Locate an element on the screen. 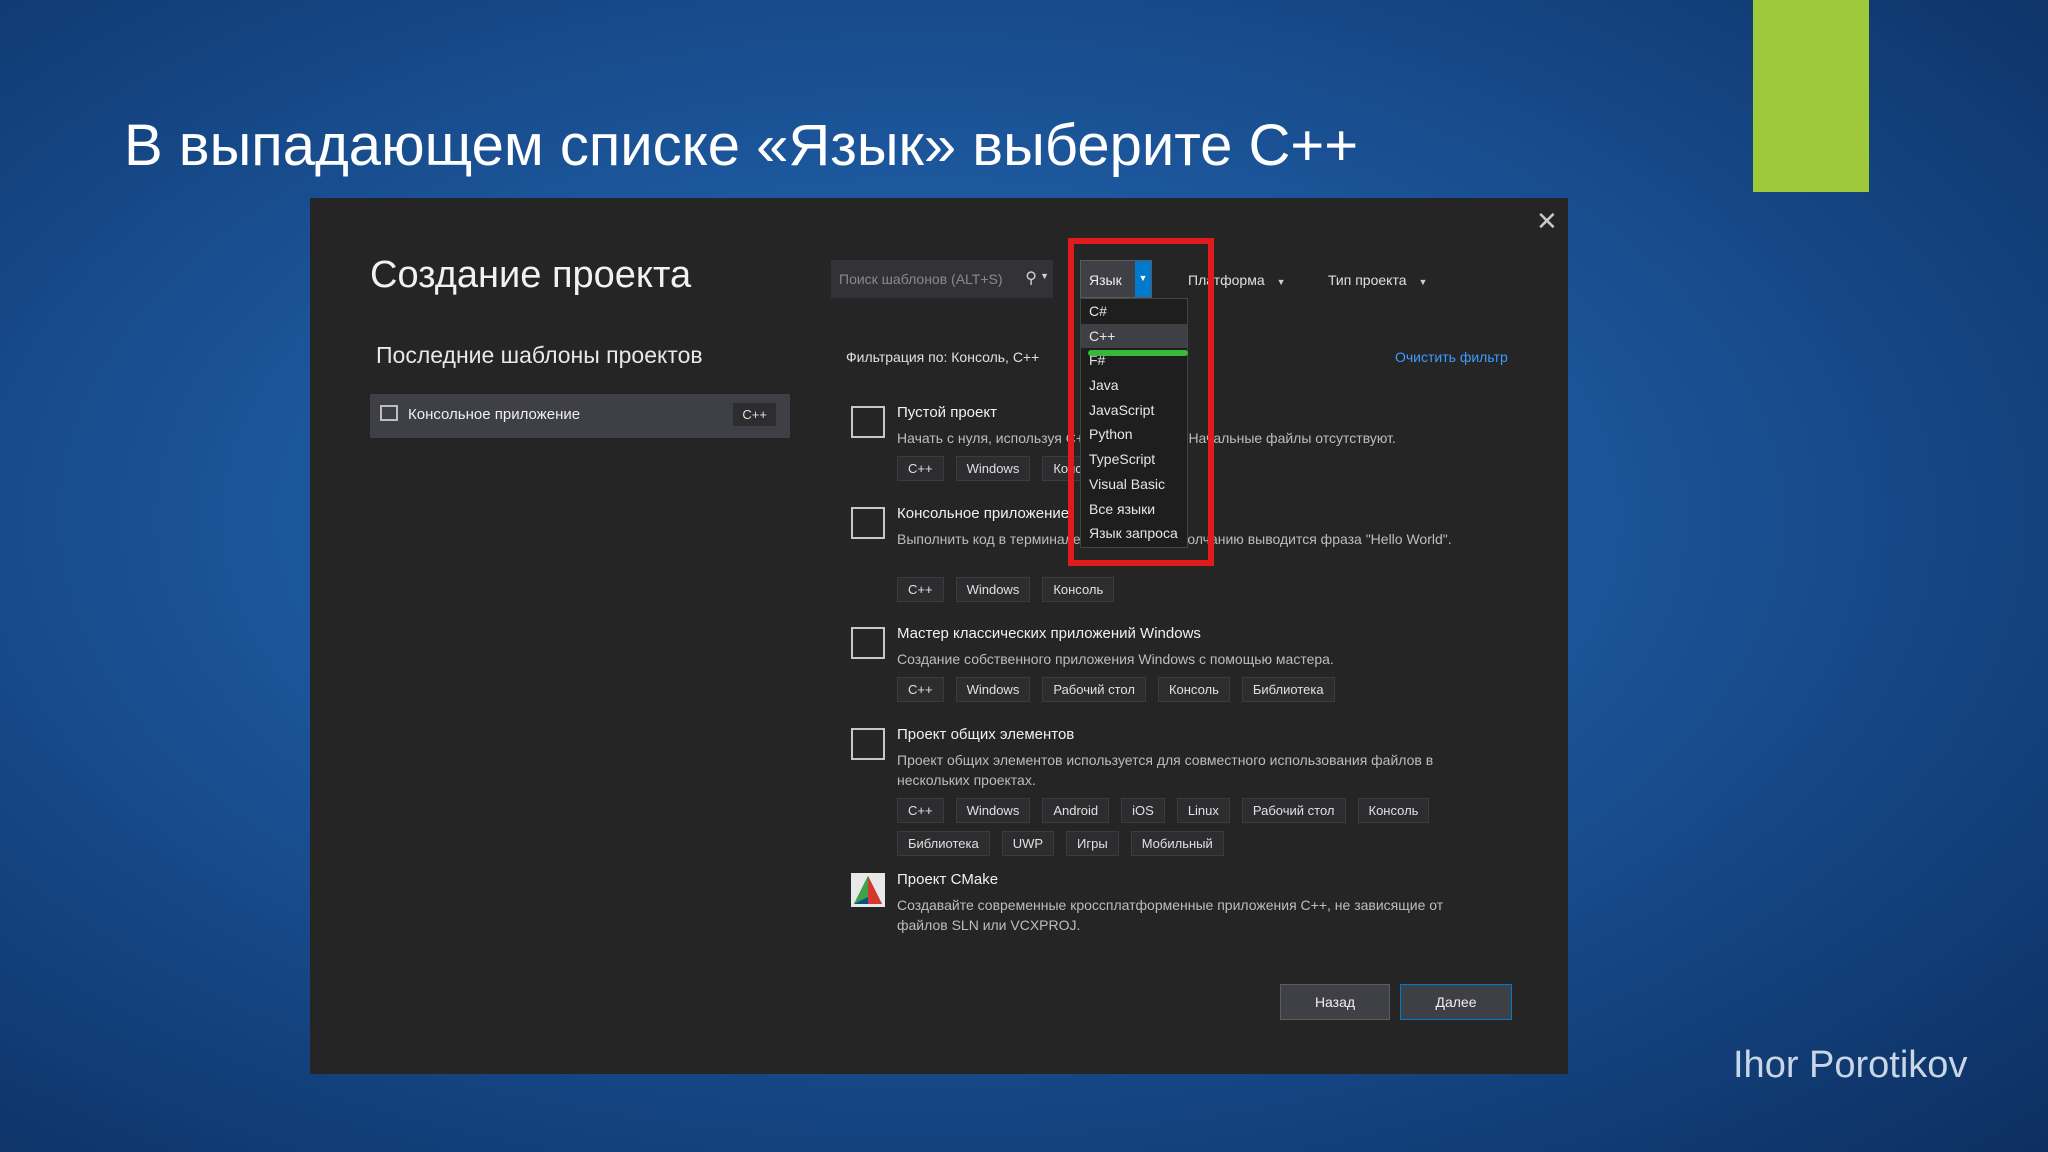  recent-template-tag: C++ is located at coordinates (754, 414).